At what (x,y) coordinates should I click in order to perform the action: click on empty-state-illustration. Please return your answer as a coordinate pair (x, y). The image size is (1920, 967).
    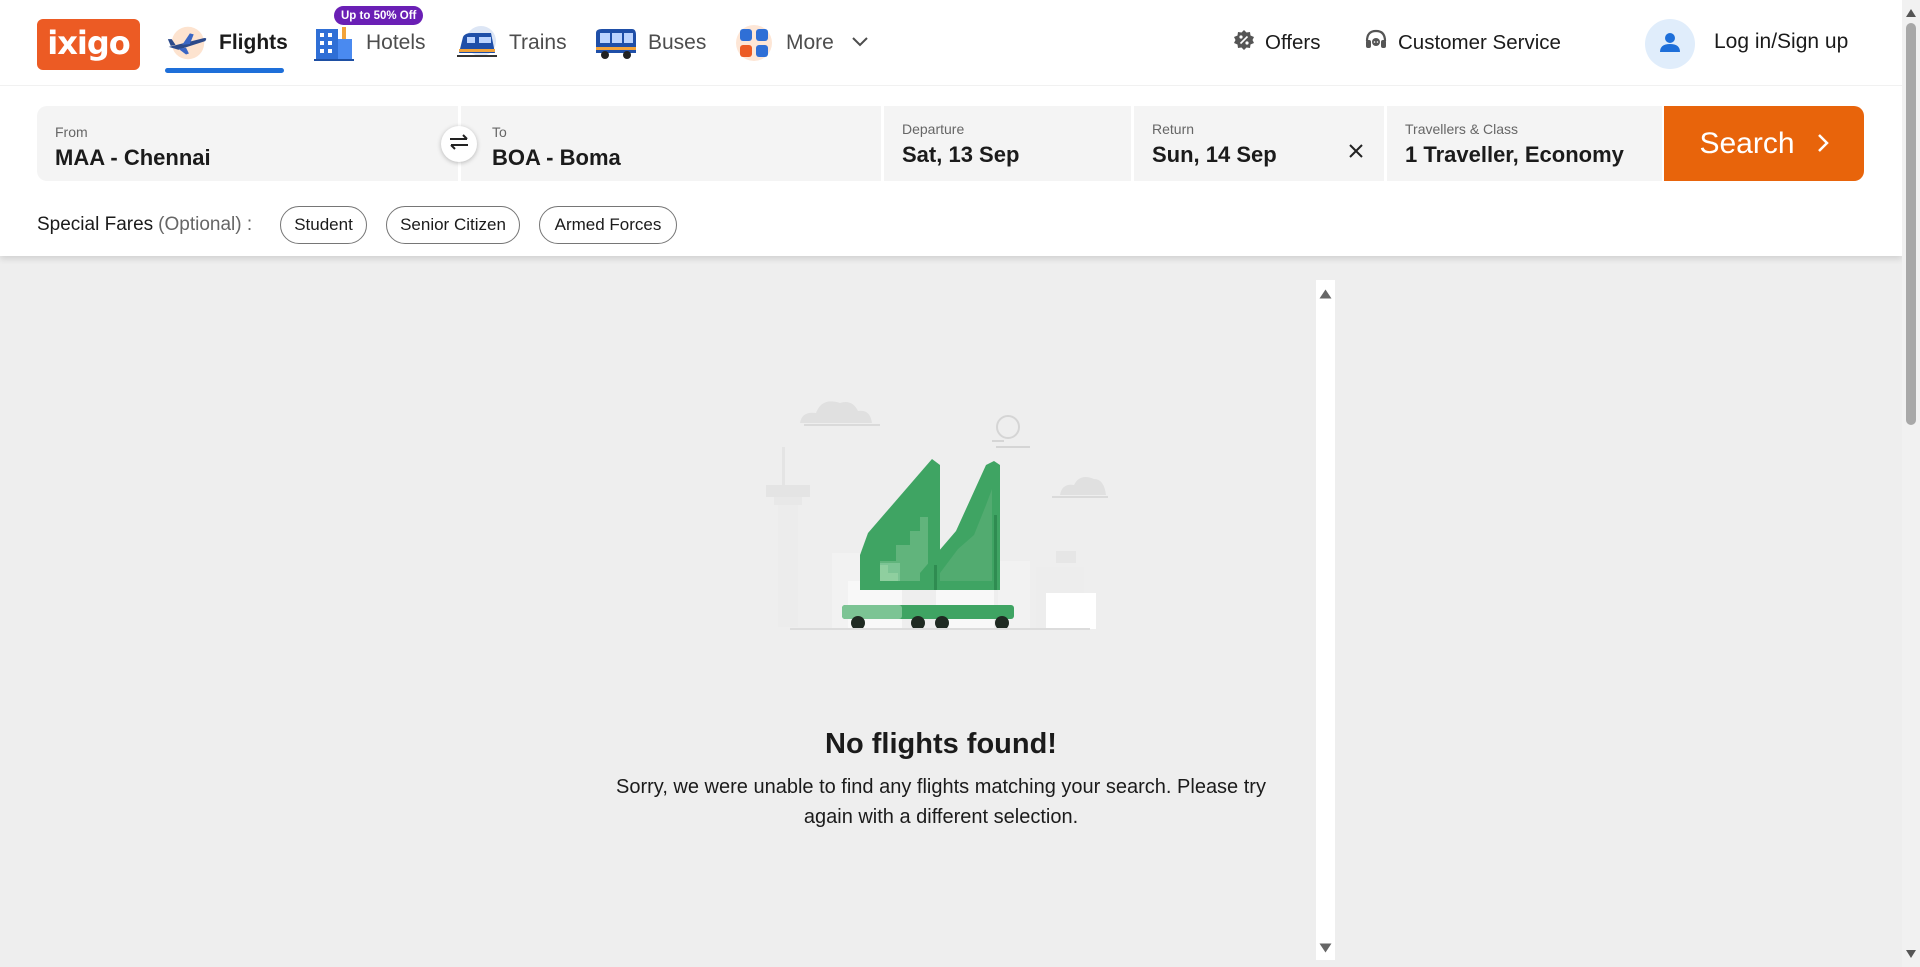
    Looking at the image, I should click on (940, 510).